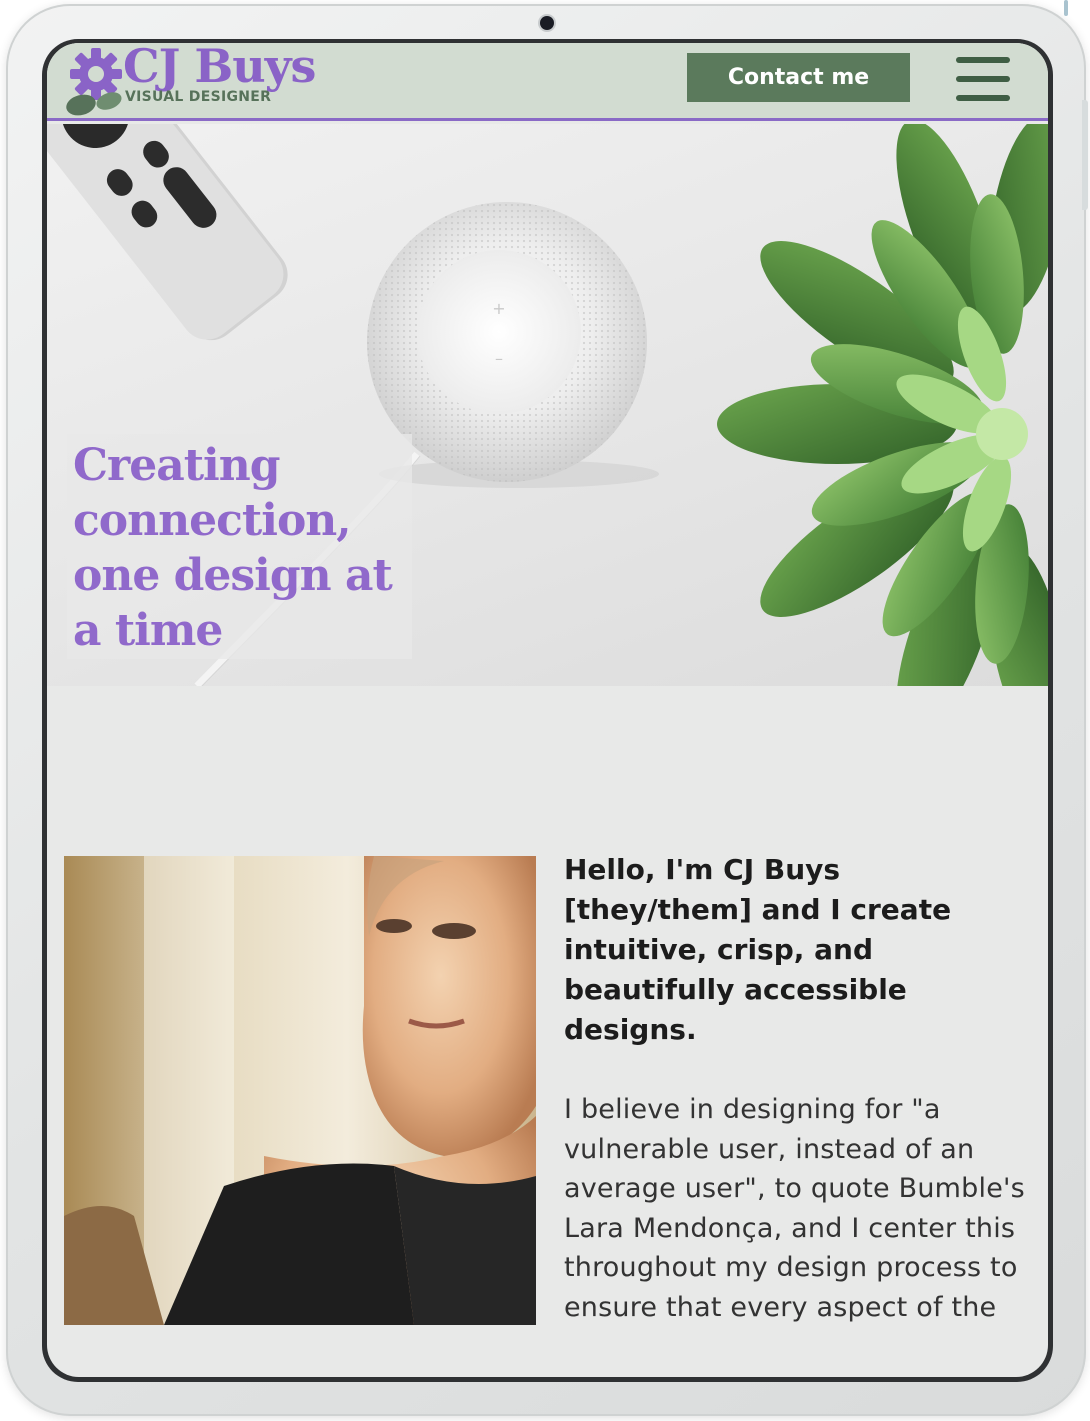  Describe the element at coordinates (547, 82) in the screenshot. I see `site-header: CJ Buys VISUAL DESIGNER Contact me` at that location.